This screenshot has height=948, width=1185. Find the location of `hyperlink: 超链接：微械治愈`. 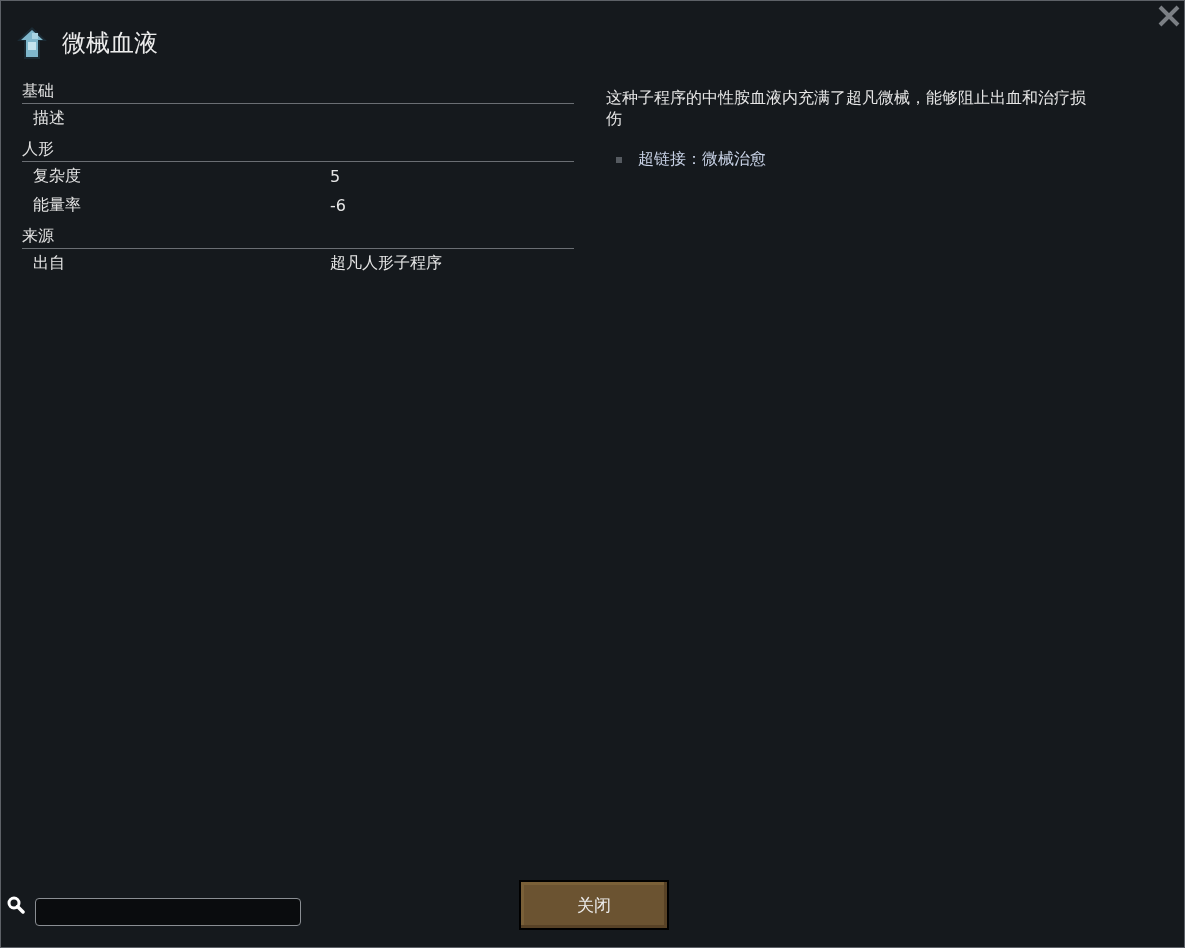

hyperlink: 超链接：微械治愈 is located at coordinates (702, 159).